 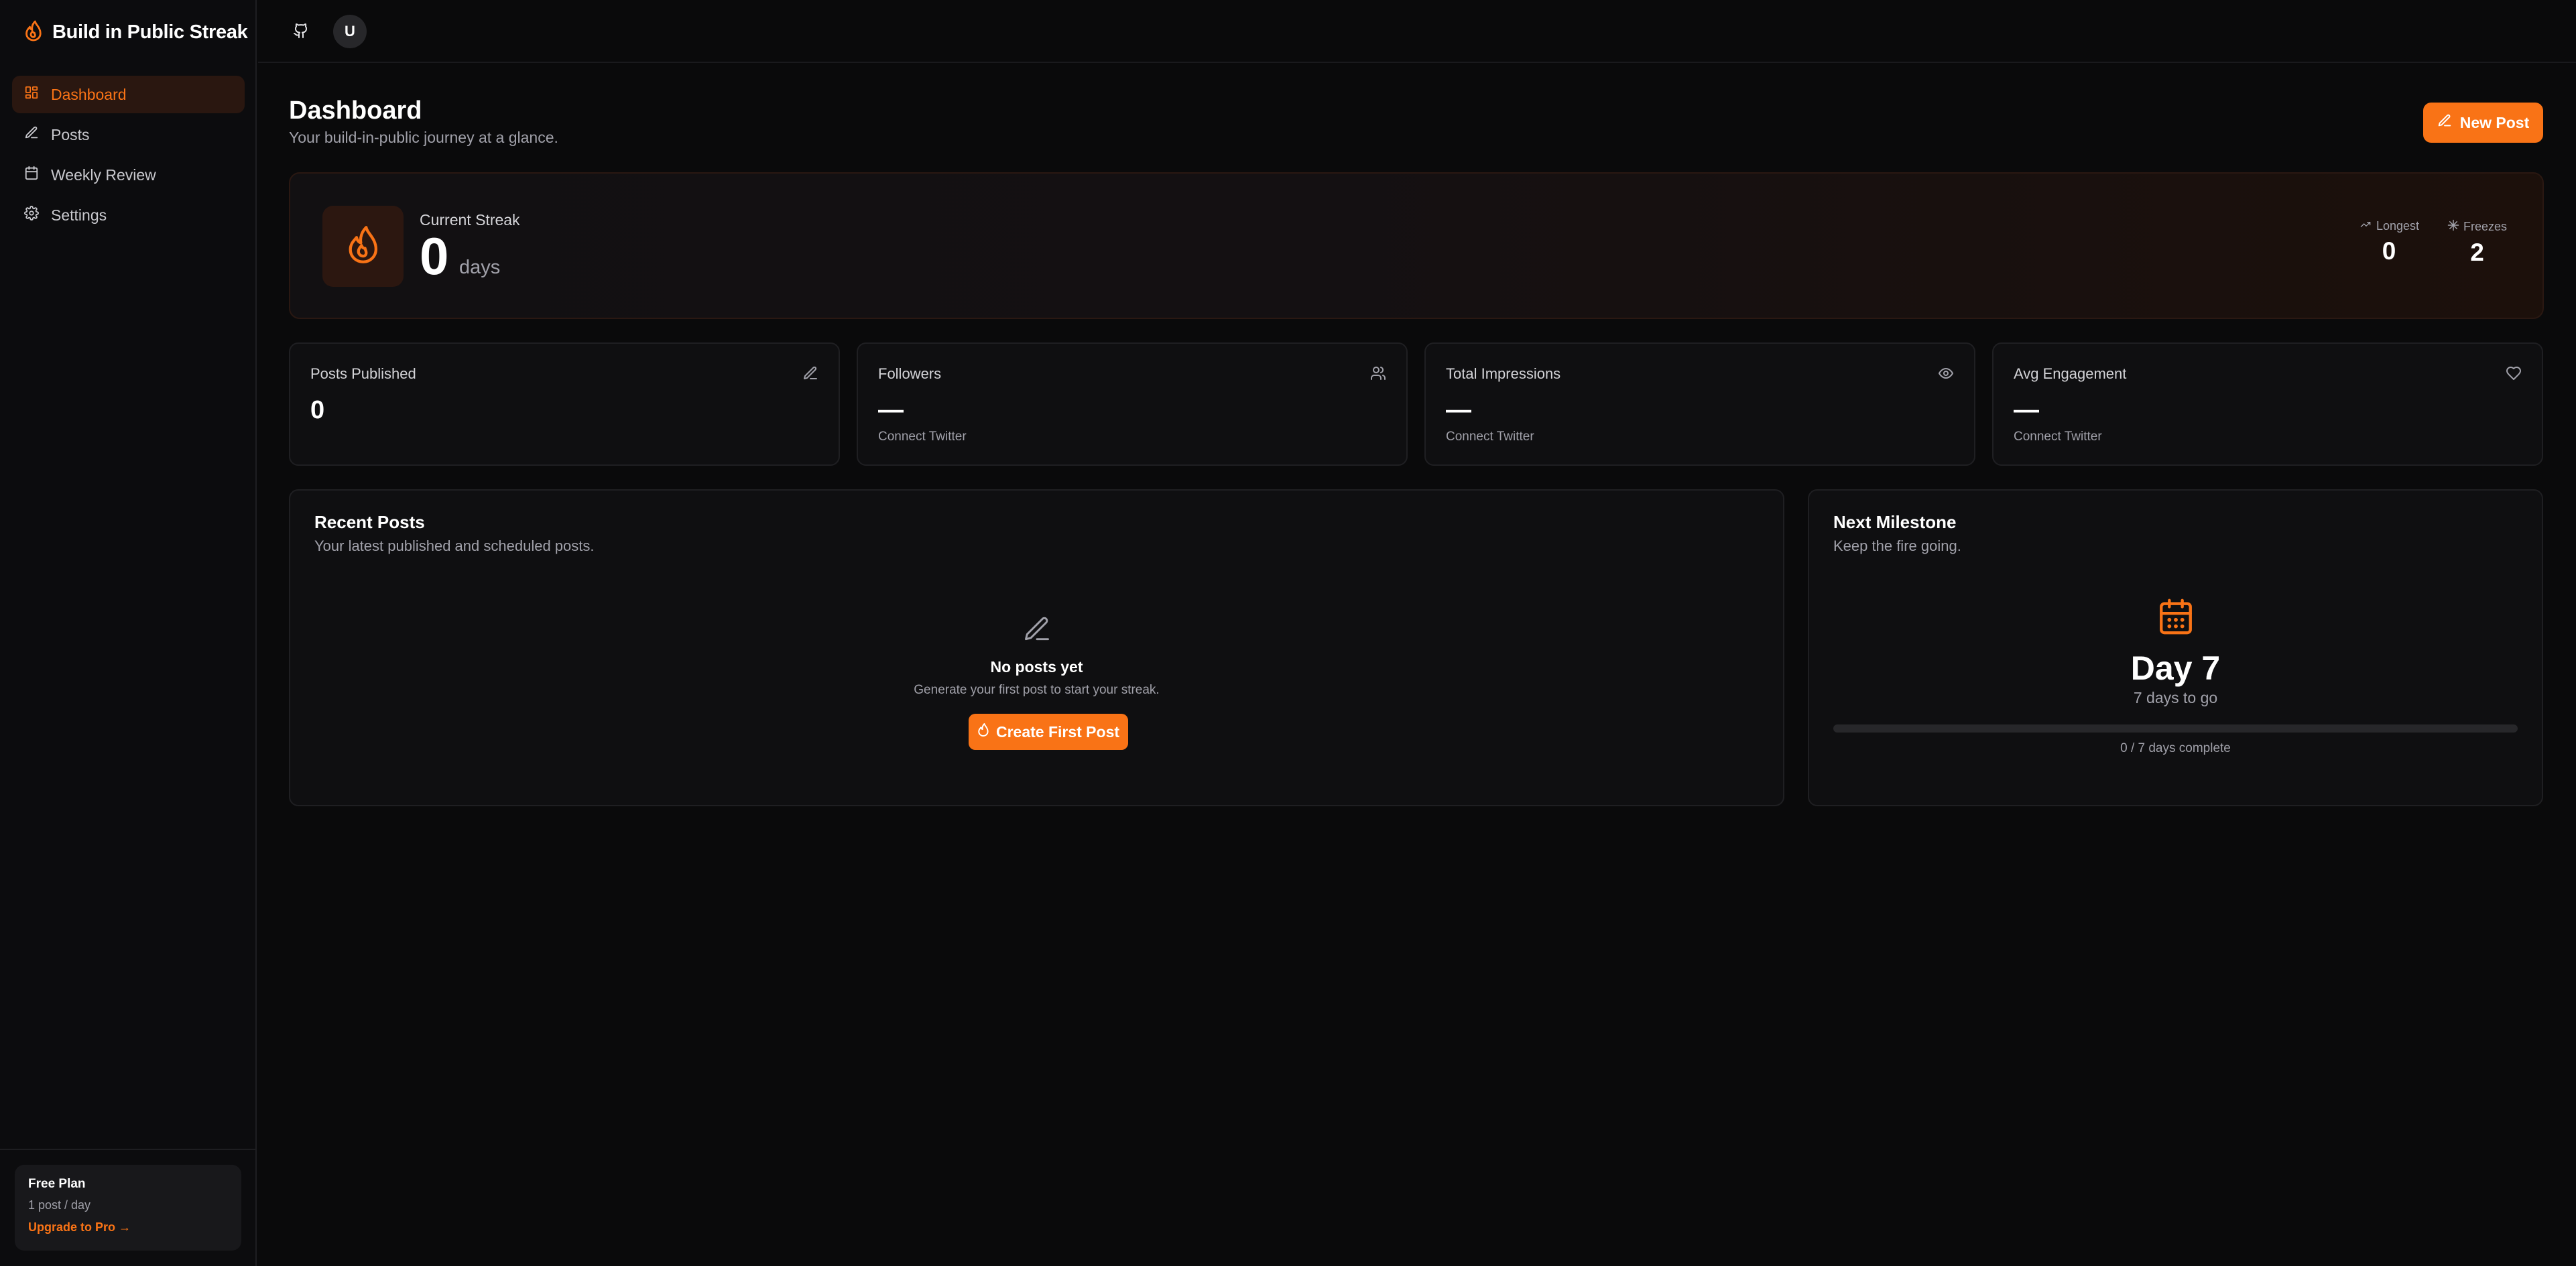 I want to click on topbar: U, so click(x=1417, y=31).